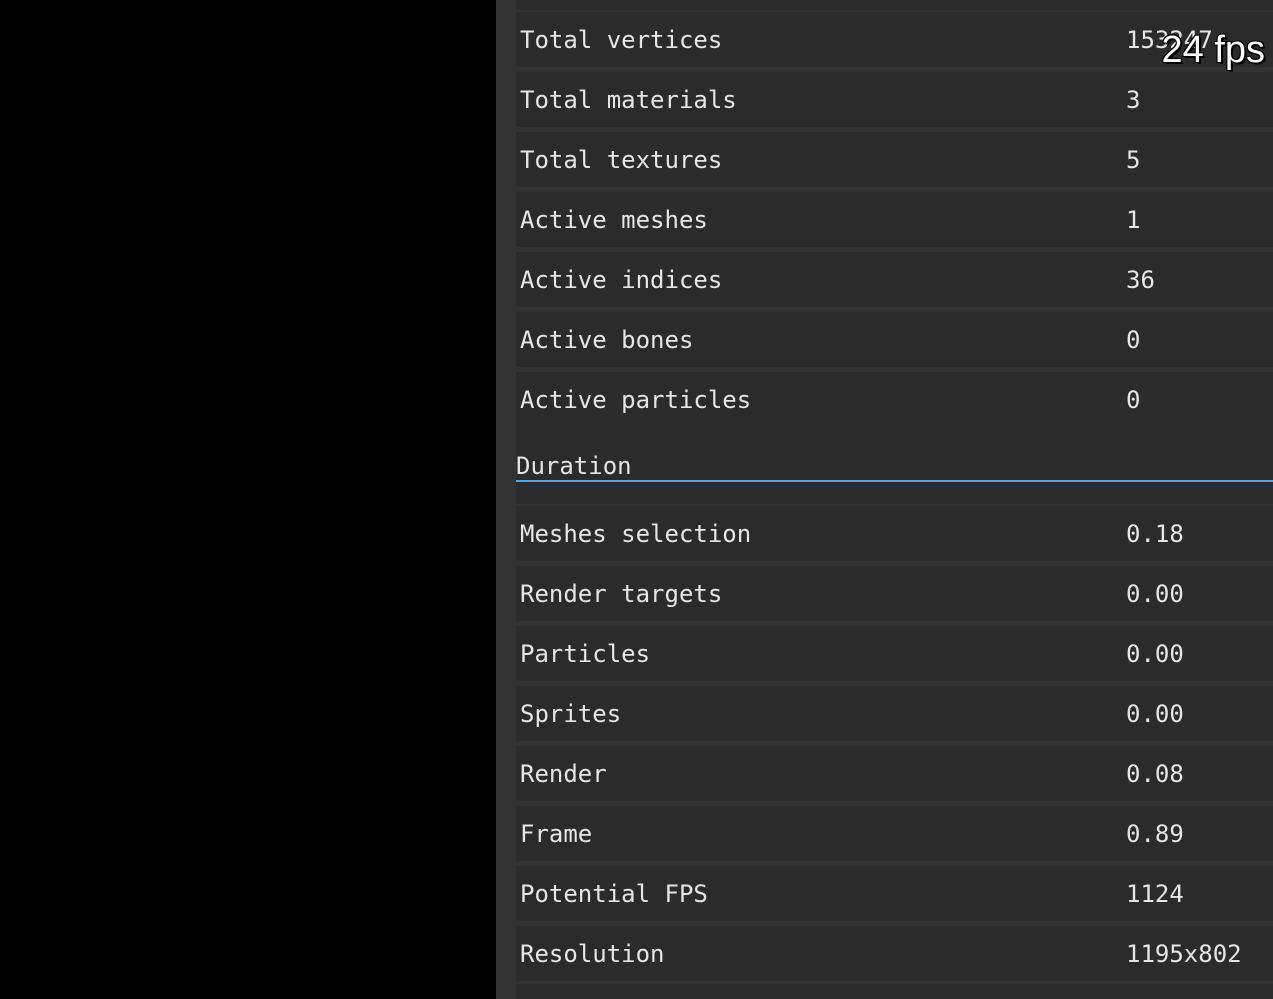  I want to click on stat-row-meshes-selection: Meshes selection 0.18, so click(894, 533).